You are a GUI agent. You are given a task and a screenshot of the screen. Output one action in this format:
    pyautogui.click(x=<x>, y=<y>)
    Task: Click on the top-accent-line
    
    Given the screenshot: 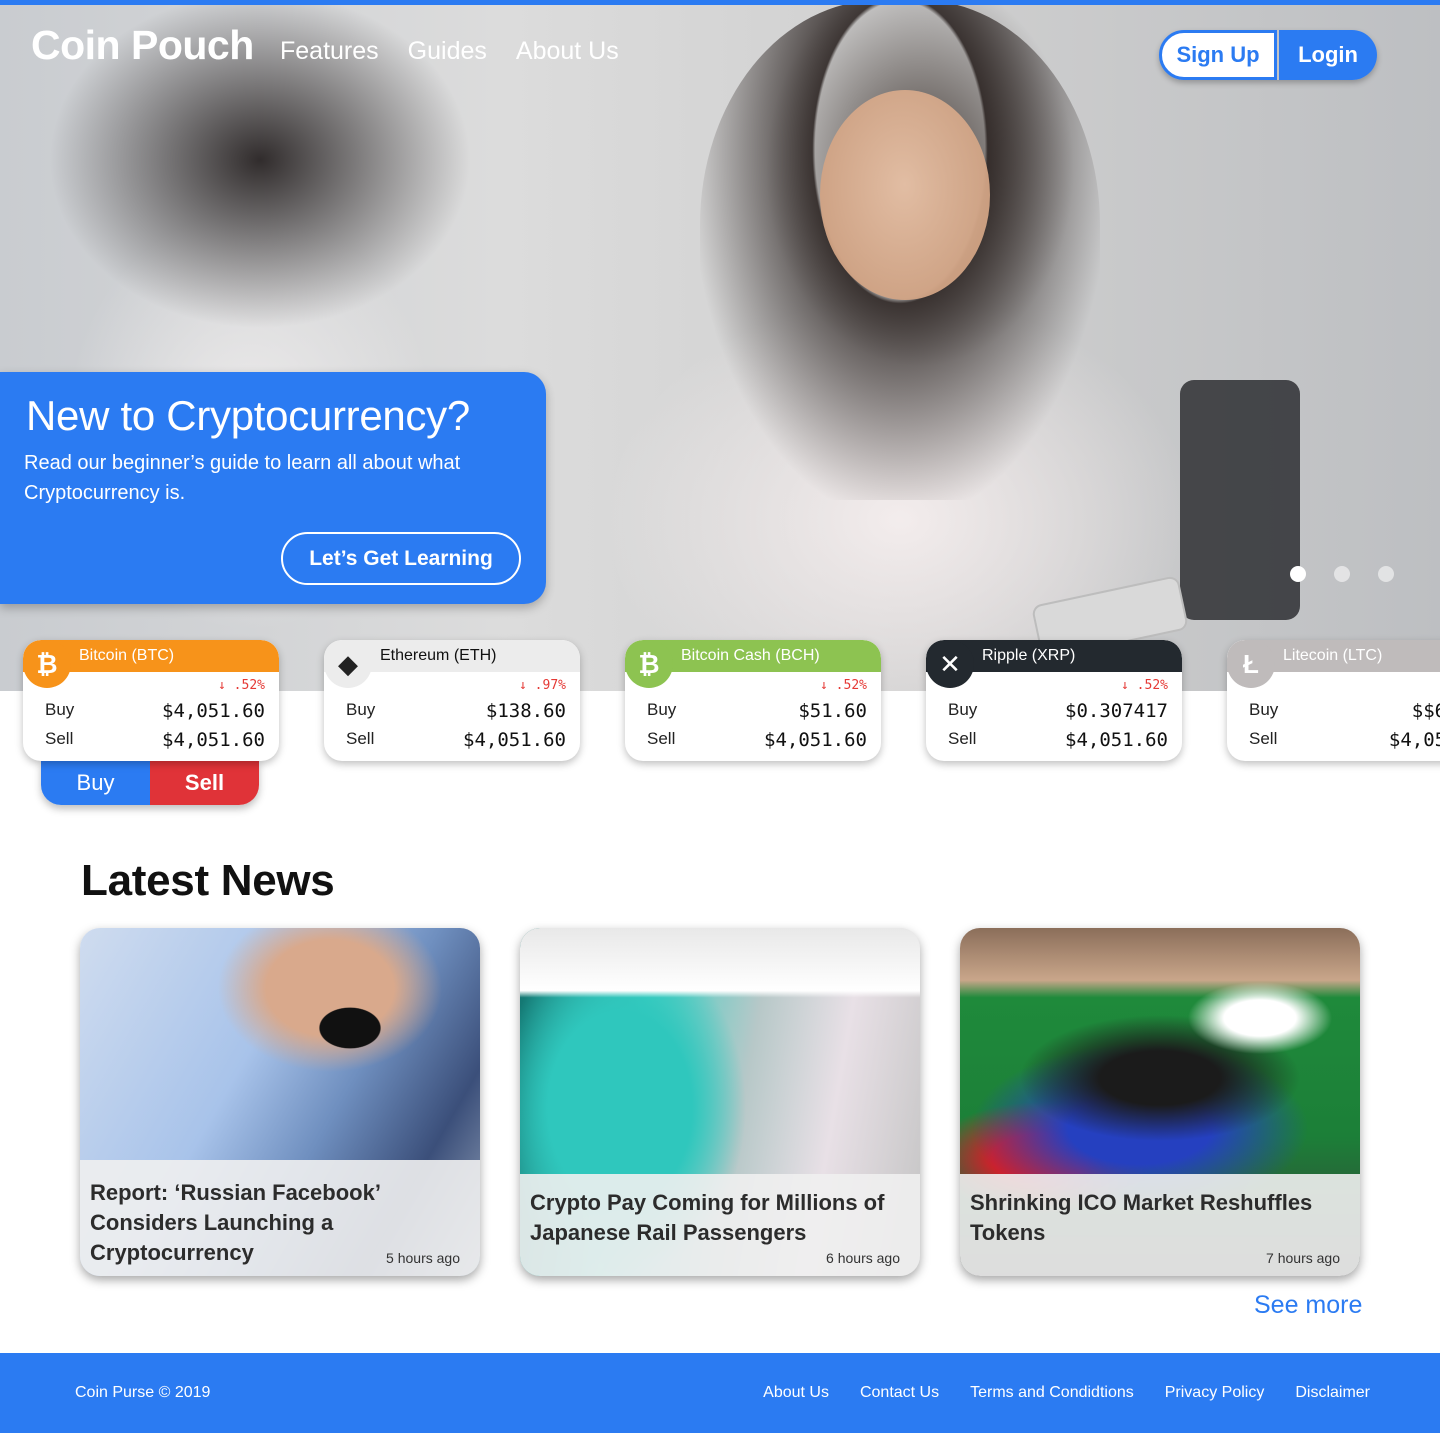 What is the action you would take?
    pyautogui.click(x=720, y=2)
    